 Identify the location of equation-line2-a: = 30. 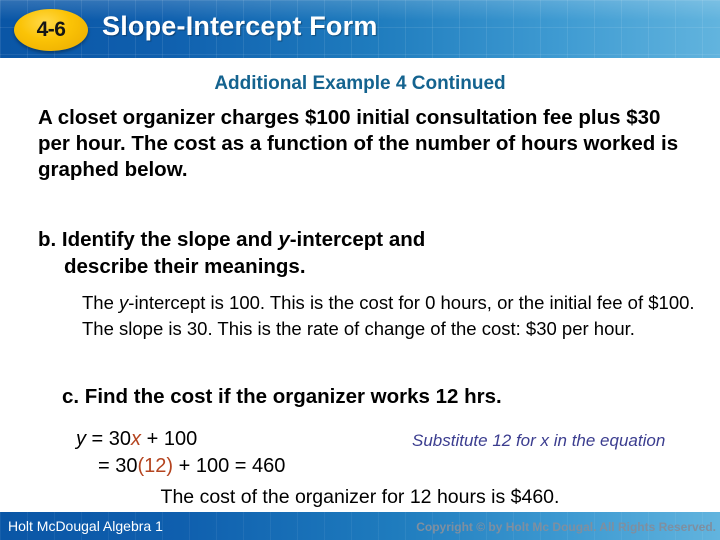
(118, 466).